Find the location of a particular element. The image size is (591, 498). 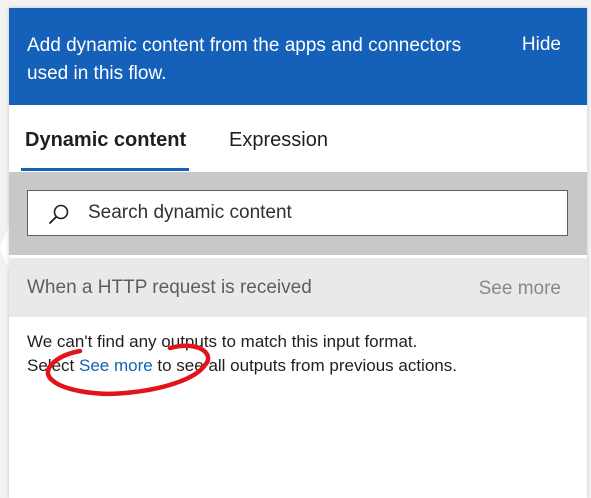

active-tab-indicator is located at coordinates (105, 169).